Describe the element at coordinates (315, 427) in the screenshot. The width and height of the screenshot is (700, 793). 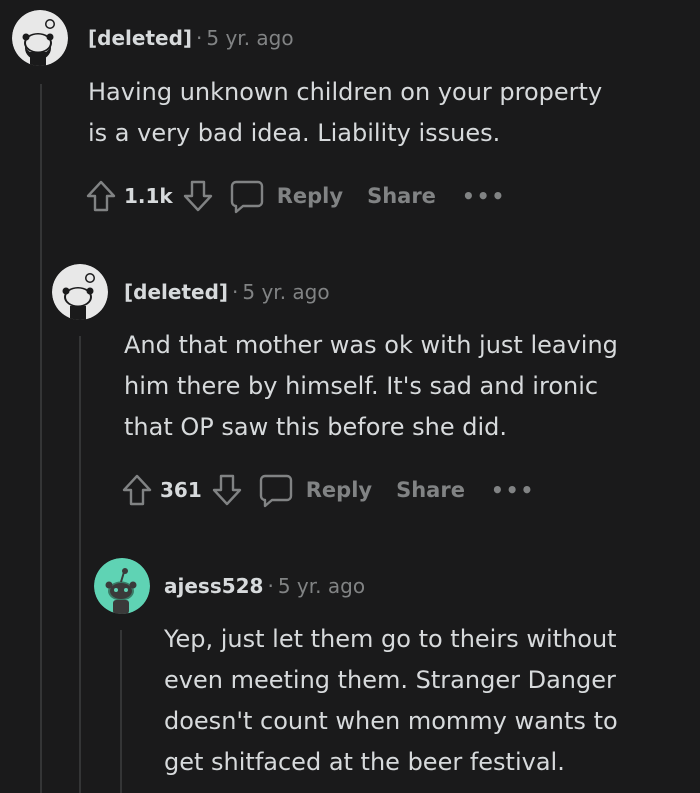
I see `comment-line: that OP saw this before she did.` at that location.